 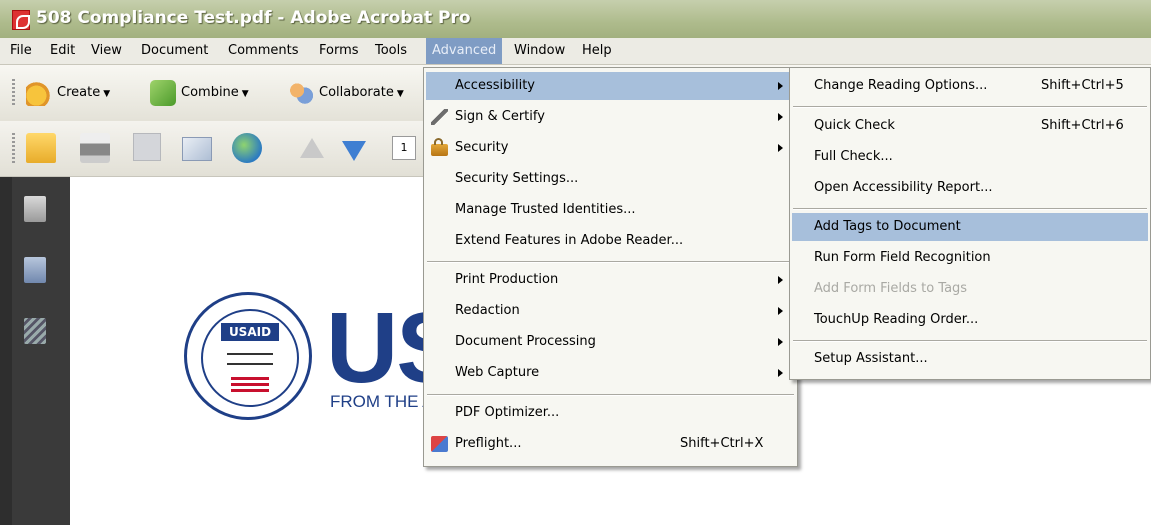 What do you see at coordinates (404, 148) in the screenshot?
I see `page-number-input: 1` at bounding box center [404, 148].